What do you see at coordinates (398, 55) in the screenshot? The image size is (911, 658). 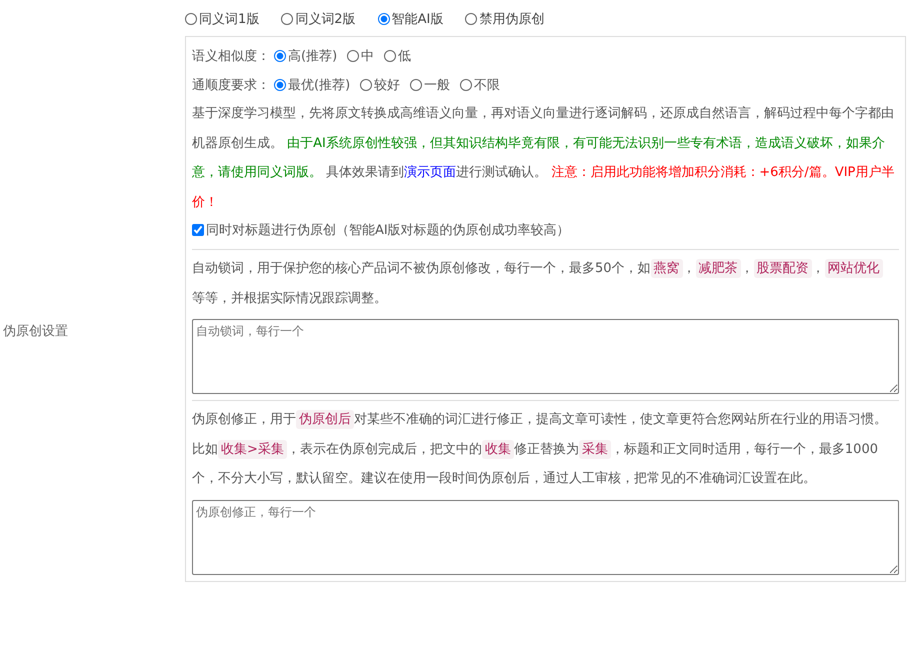 I see `option-radio: 低` at bounding box center [398, 55].